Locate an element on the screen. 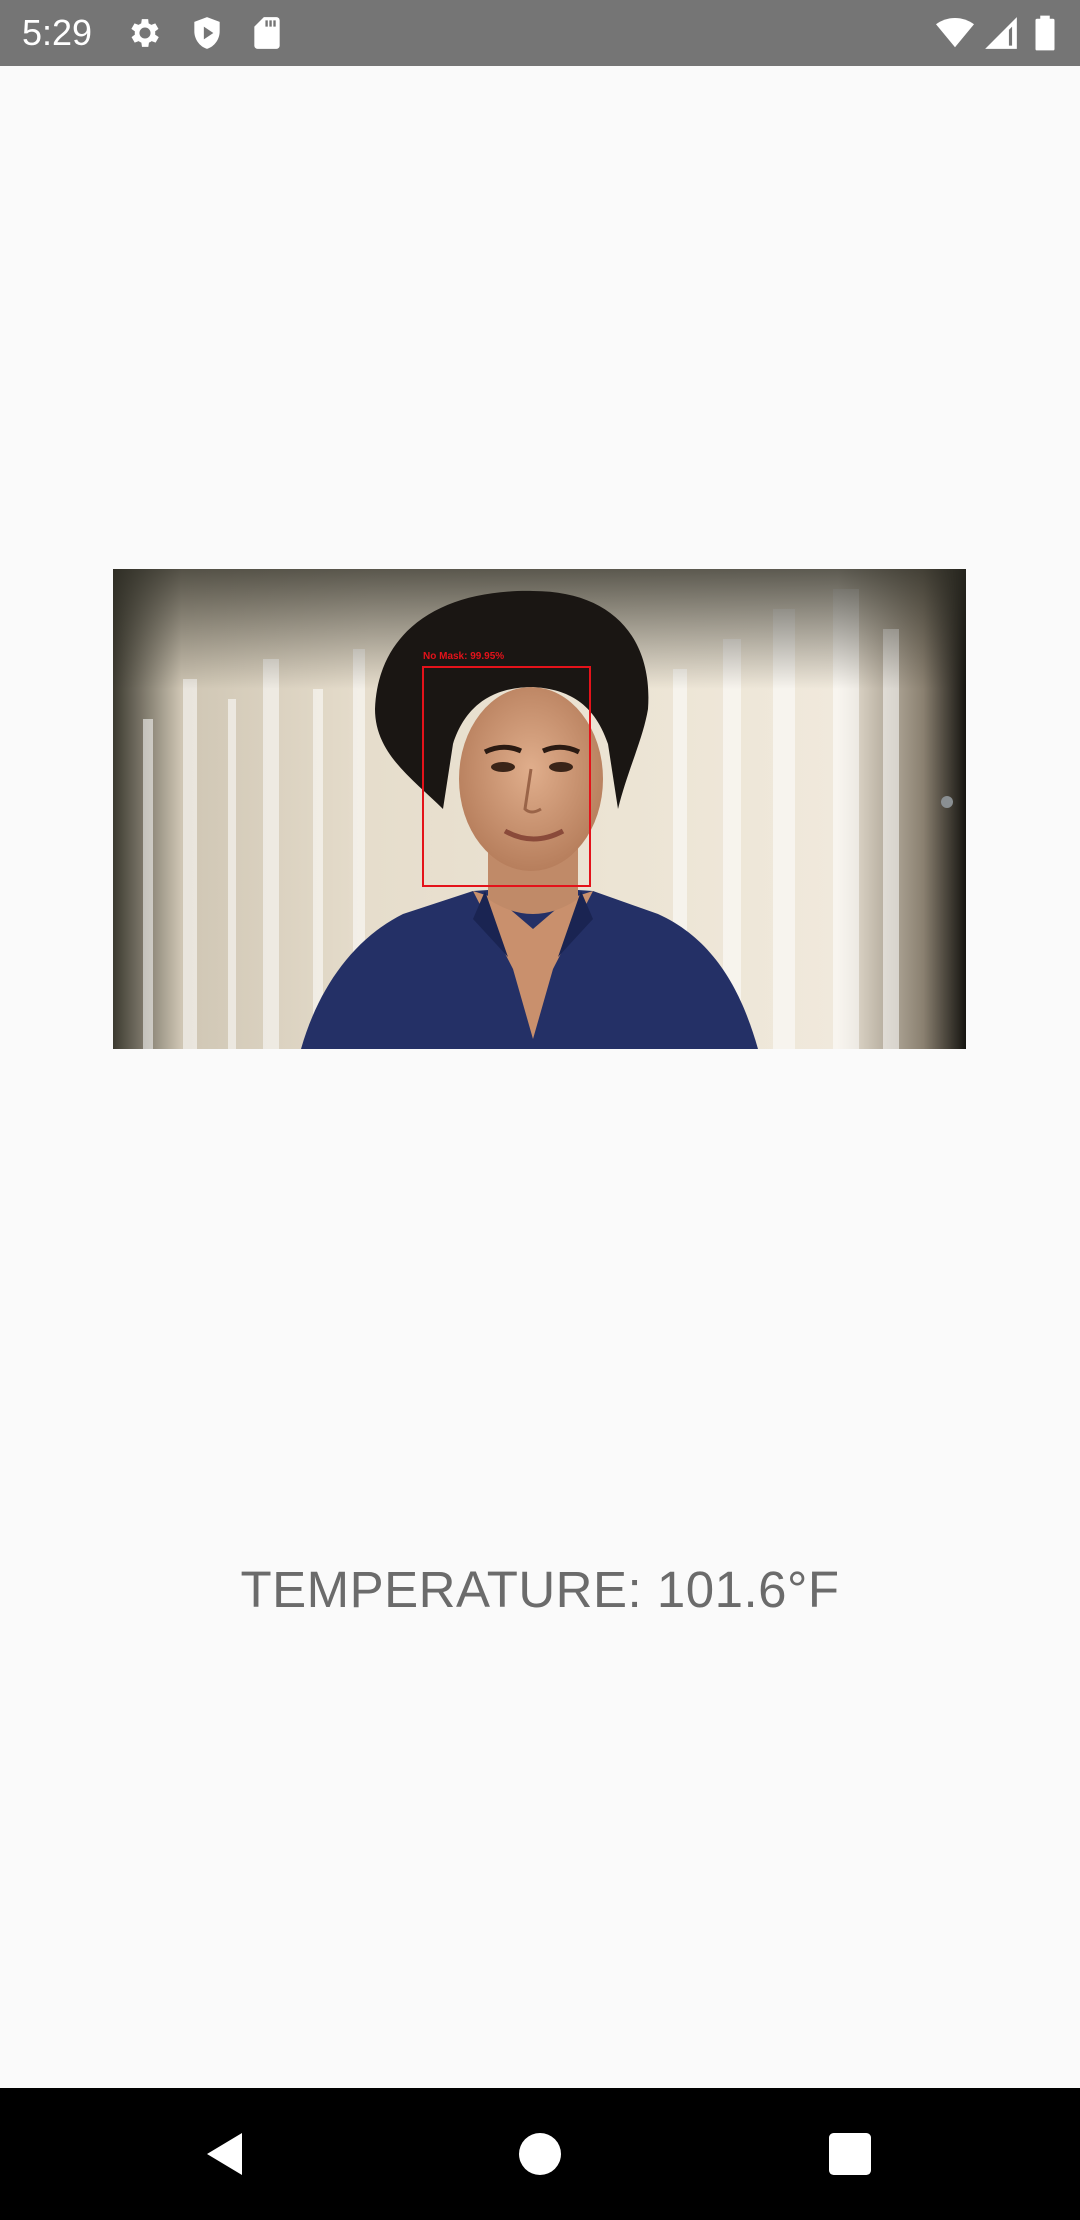 The width and height of the screenshot is (1080, 2220). cellular-signal-icon is located at coordinates (1001, 33).